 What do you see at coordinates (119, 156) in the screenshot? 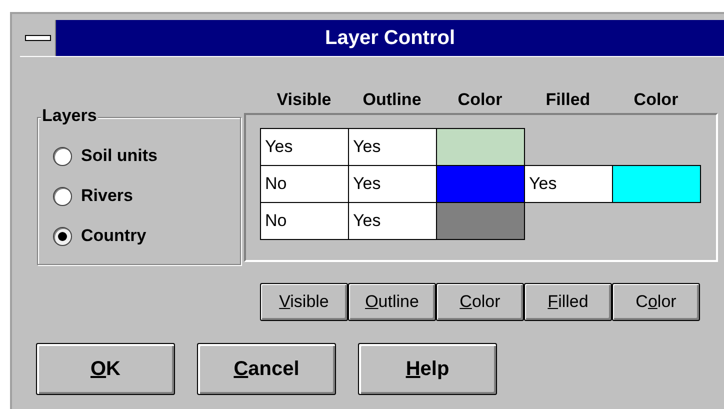
I see `radio-label: Soil units` at bounding box center [119, 156].